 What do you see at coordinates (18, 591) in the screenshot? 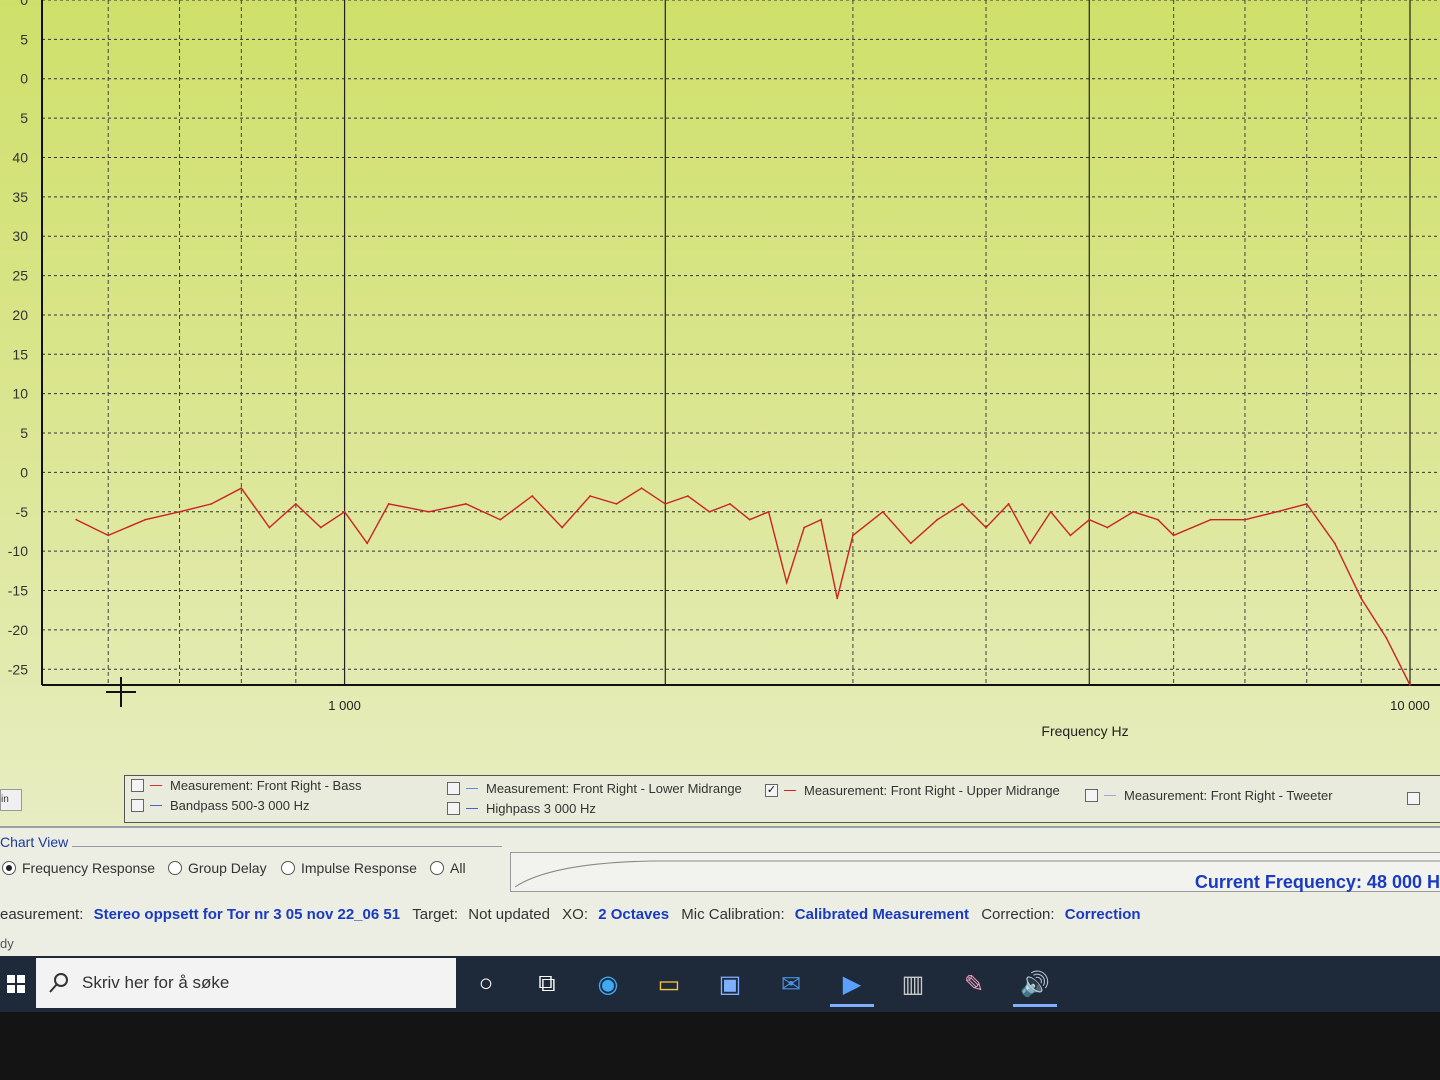
I see `y-tick-label: -15` at bounding box center [18, 591].